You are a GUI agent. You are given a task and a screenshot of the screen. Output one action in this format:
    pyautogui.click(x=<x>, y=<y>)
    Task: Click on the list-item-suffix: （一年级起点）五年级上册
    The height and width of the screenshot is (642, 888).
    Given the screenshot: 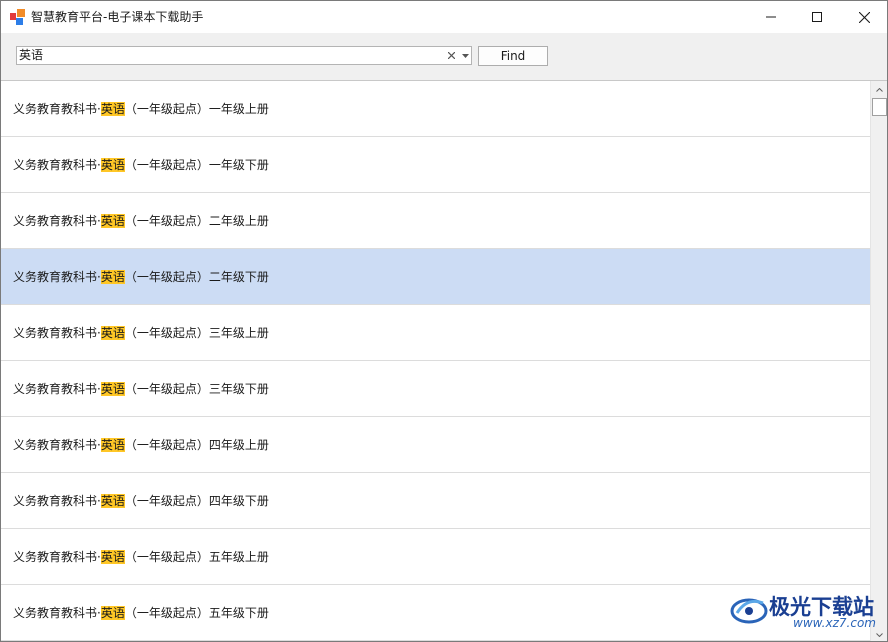 What is the action you would take?
    pyautogui.click(x=196, y=557)
    